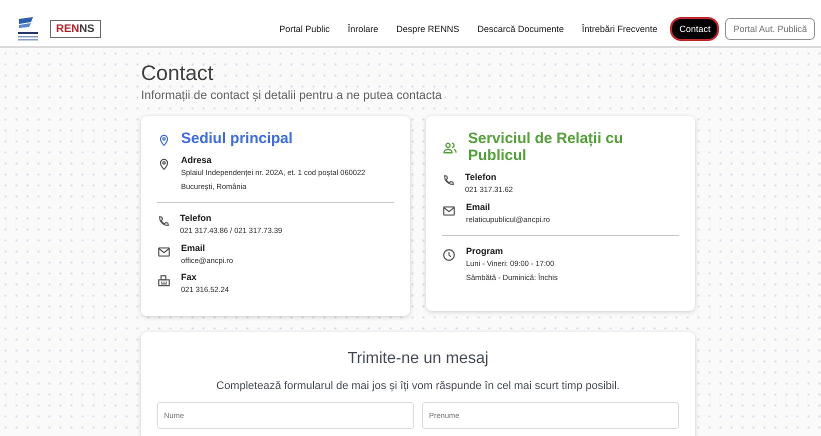  What do you see at coordinates (164, 281) in the screenshot?
I see `fax-icon` at bounding box center [164, 281].